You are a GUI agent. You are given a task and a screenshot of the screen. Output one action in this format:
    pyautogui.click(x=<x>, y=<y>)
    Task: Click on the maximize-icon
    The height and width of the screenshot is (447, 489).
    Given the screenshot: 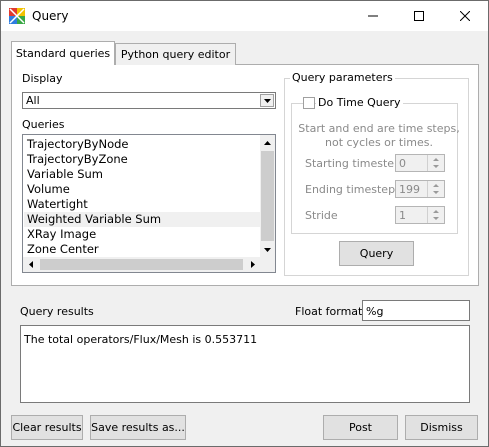 What is the action you would take?
    pyautogui.click(x=419, y=16)
    